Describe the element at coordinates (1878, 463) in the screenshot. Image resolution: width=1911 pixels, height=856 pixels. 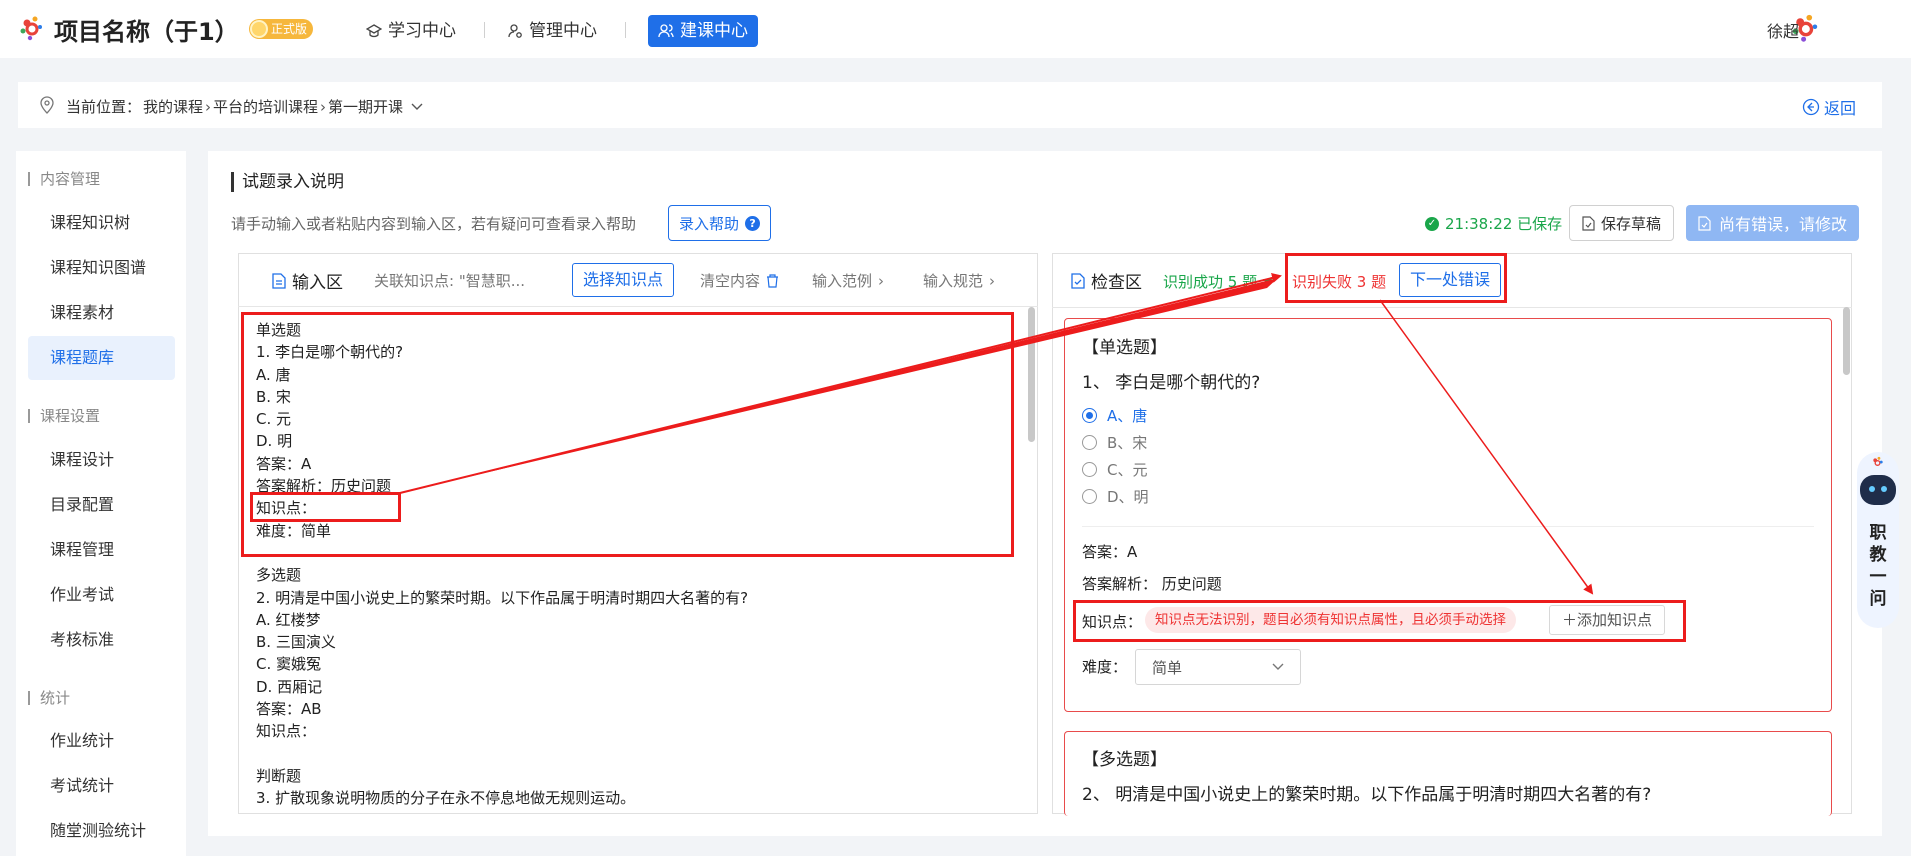
I see `logo-icon` at that location.